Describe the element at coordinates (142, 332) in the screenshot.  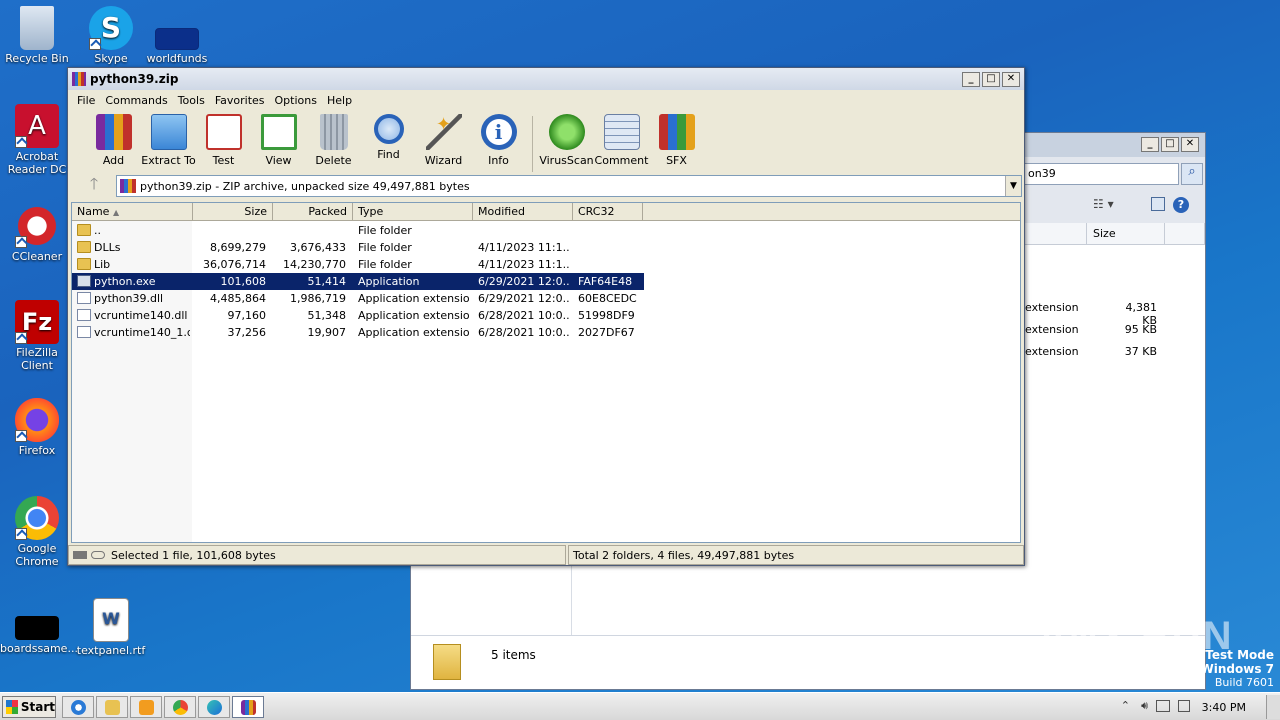
I see `cell-name: vcruntime140_1.dll` at that location.